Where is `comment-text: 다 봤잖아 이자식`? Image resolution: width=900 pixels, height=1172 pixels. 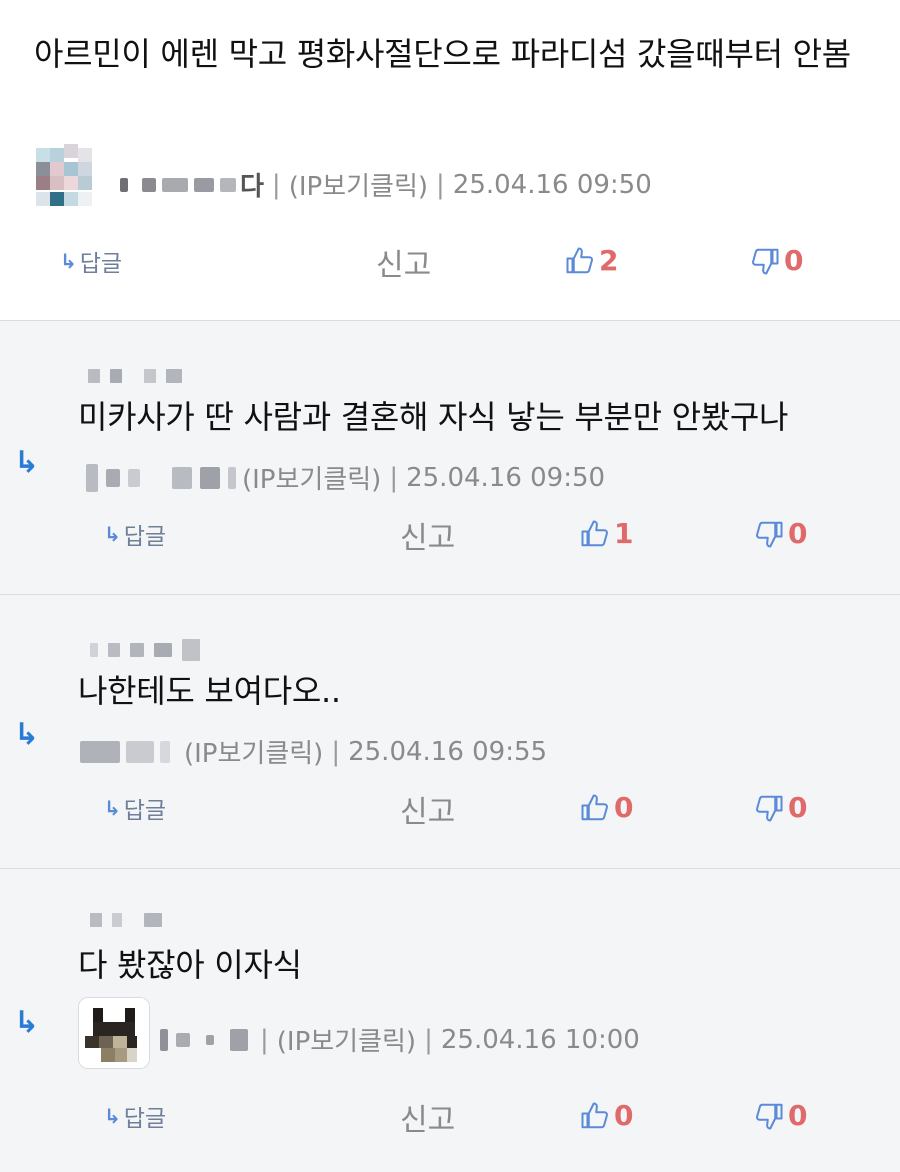
comment-text: 다 봤잖아 이자식 is located at coordinates (190, 965).